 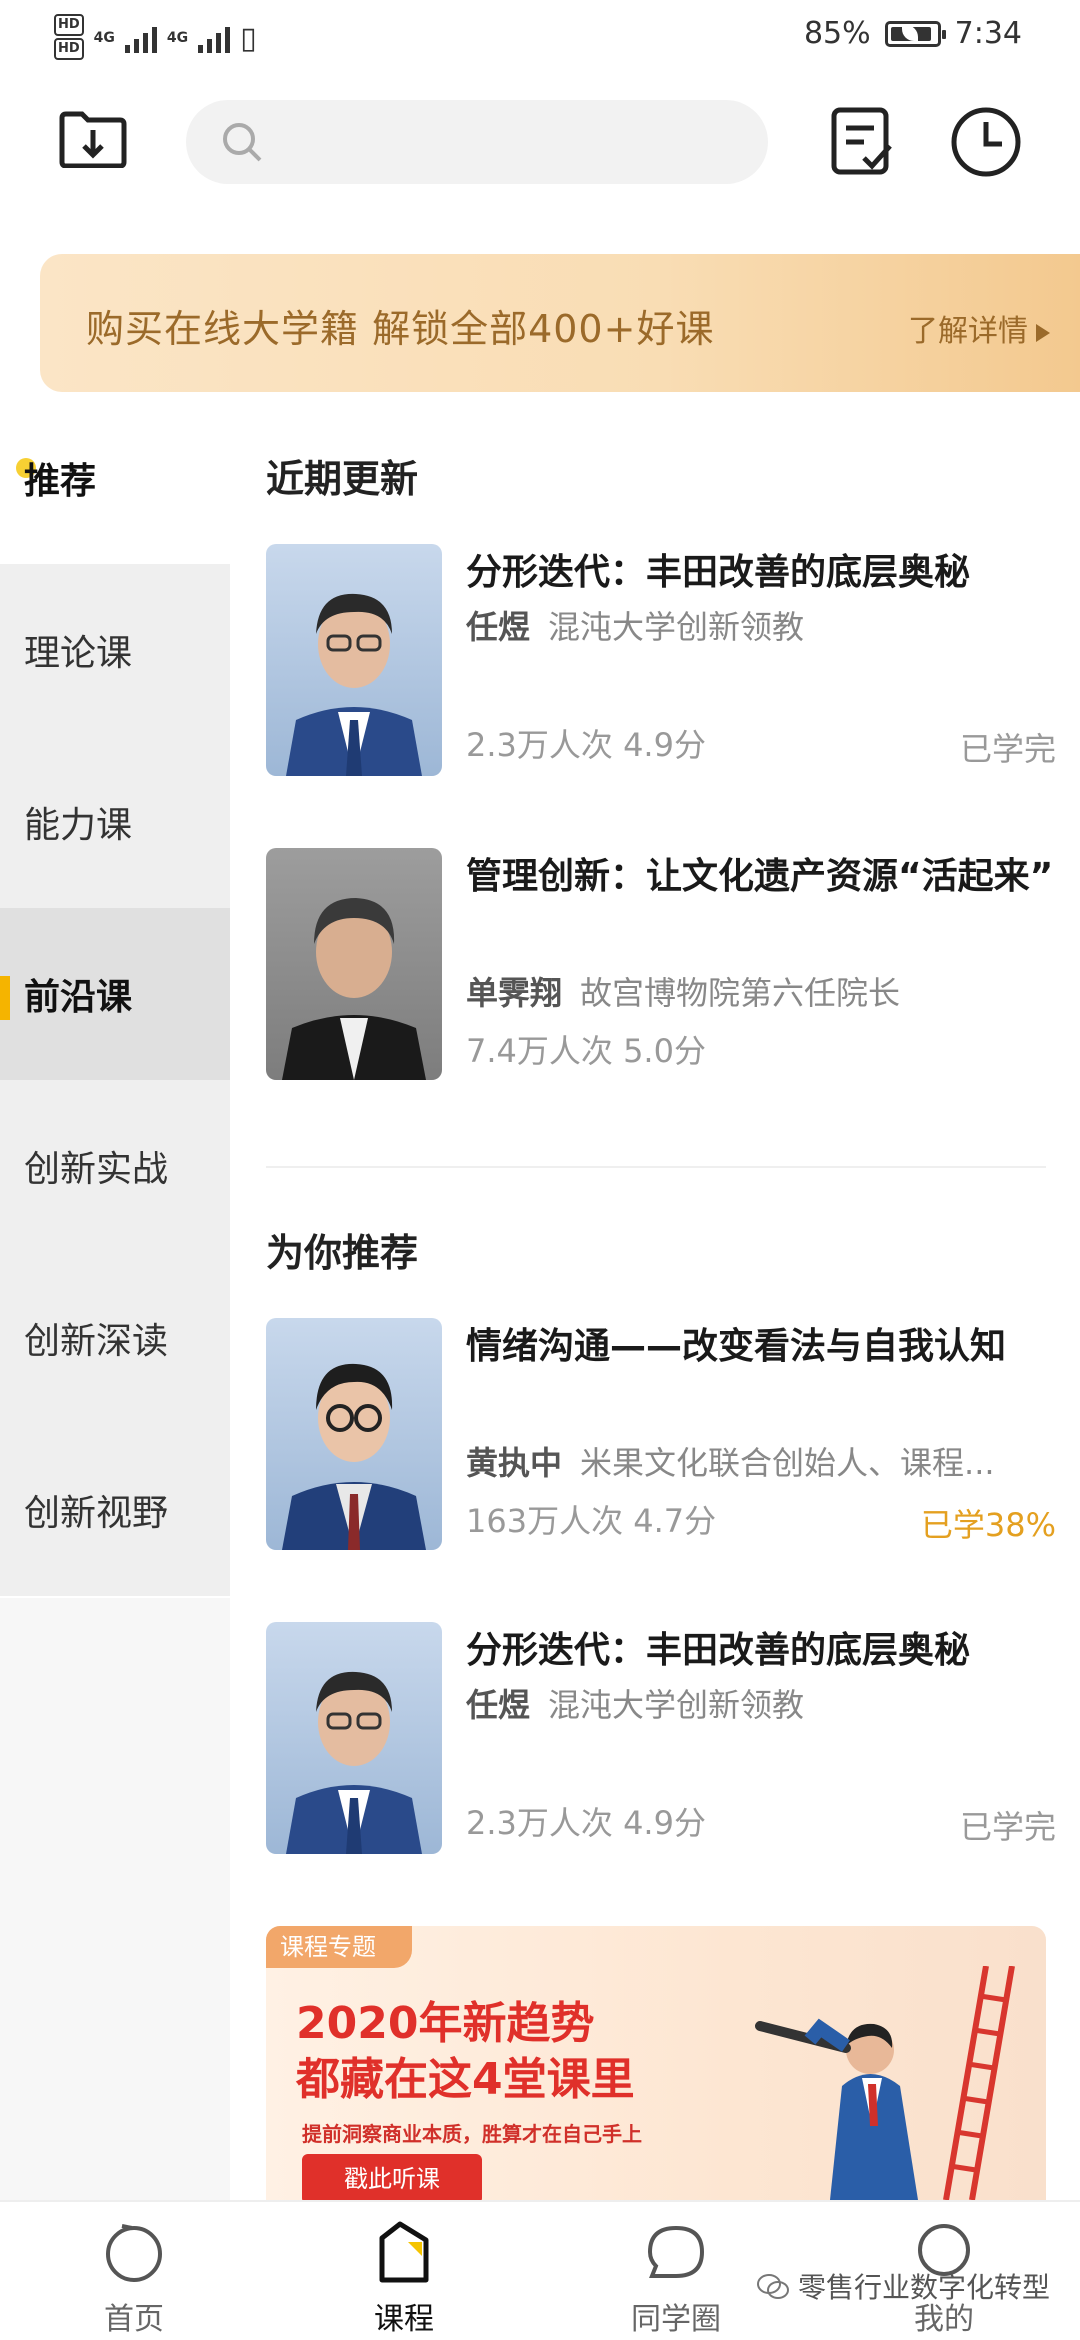 I want to click on top-bar, so click(x=540, y=140).